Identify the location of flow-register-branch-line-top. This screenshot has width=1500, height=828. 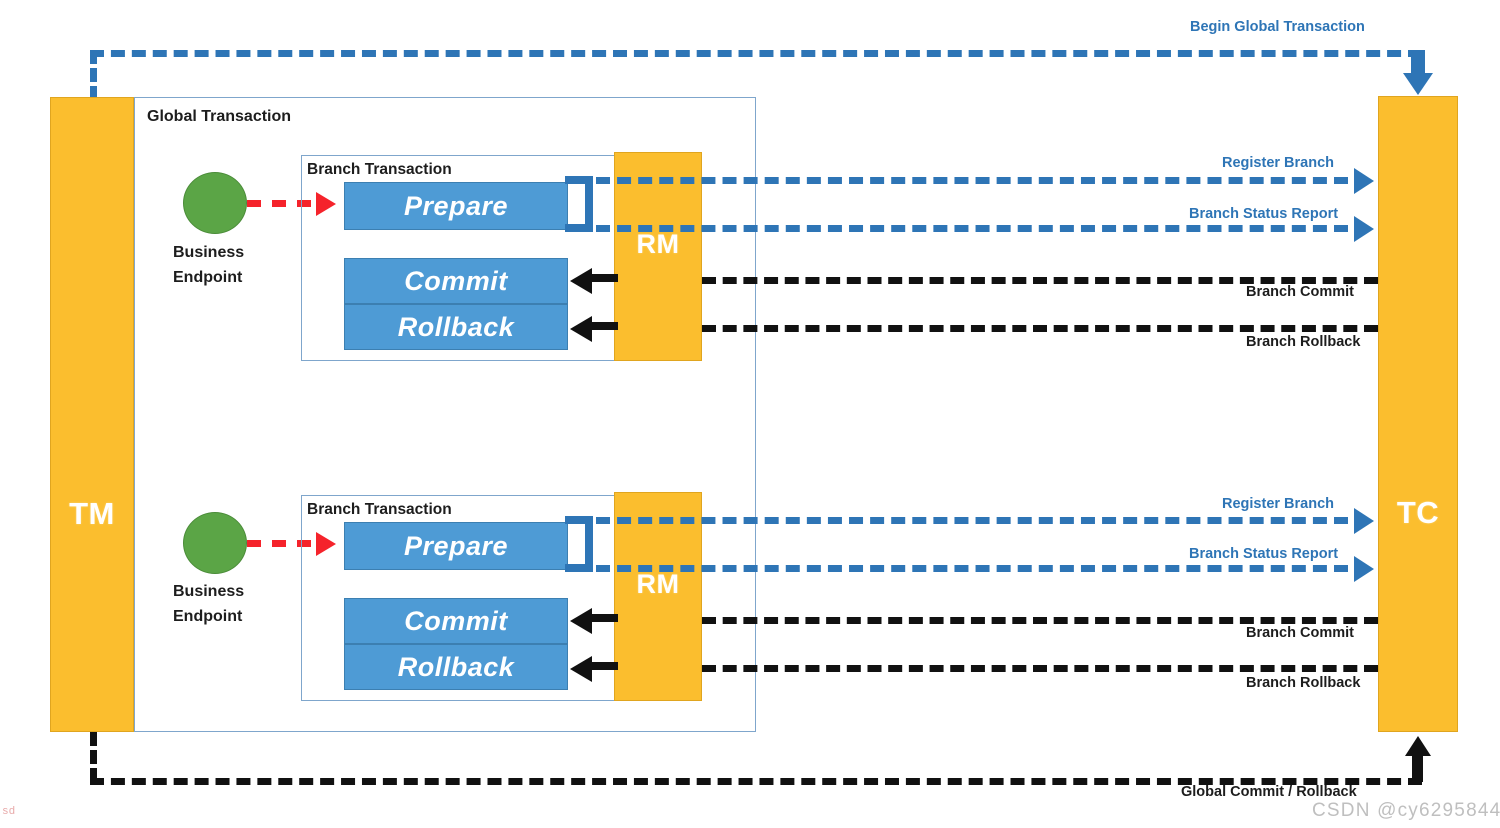
(972, 180).